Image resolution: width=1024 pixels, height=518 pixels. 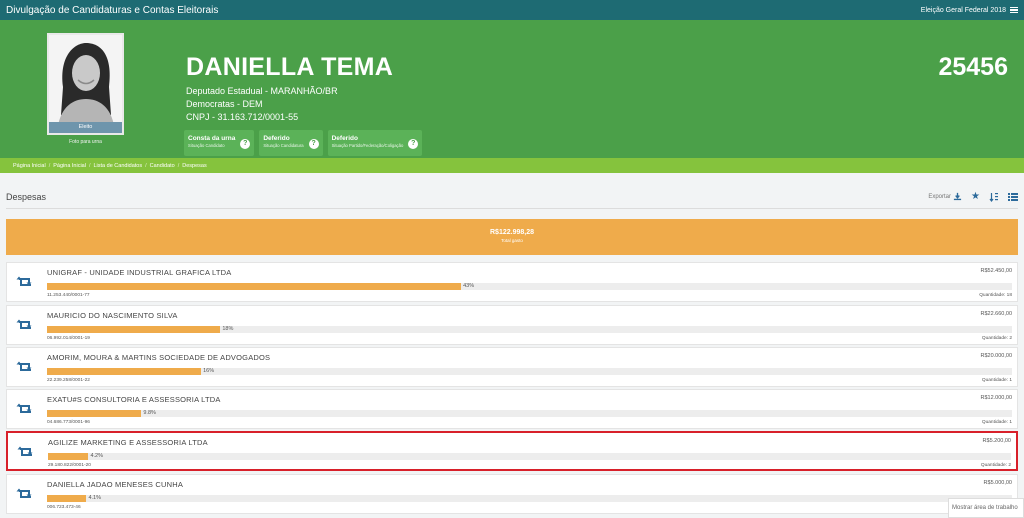 I want to click on status-box-candidate: Consta da urna Situação Candidato ?, so click(x=219, y=143).